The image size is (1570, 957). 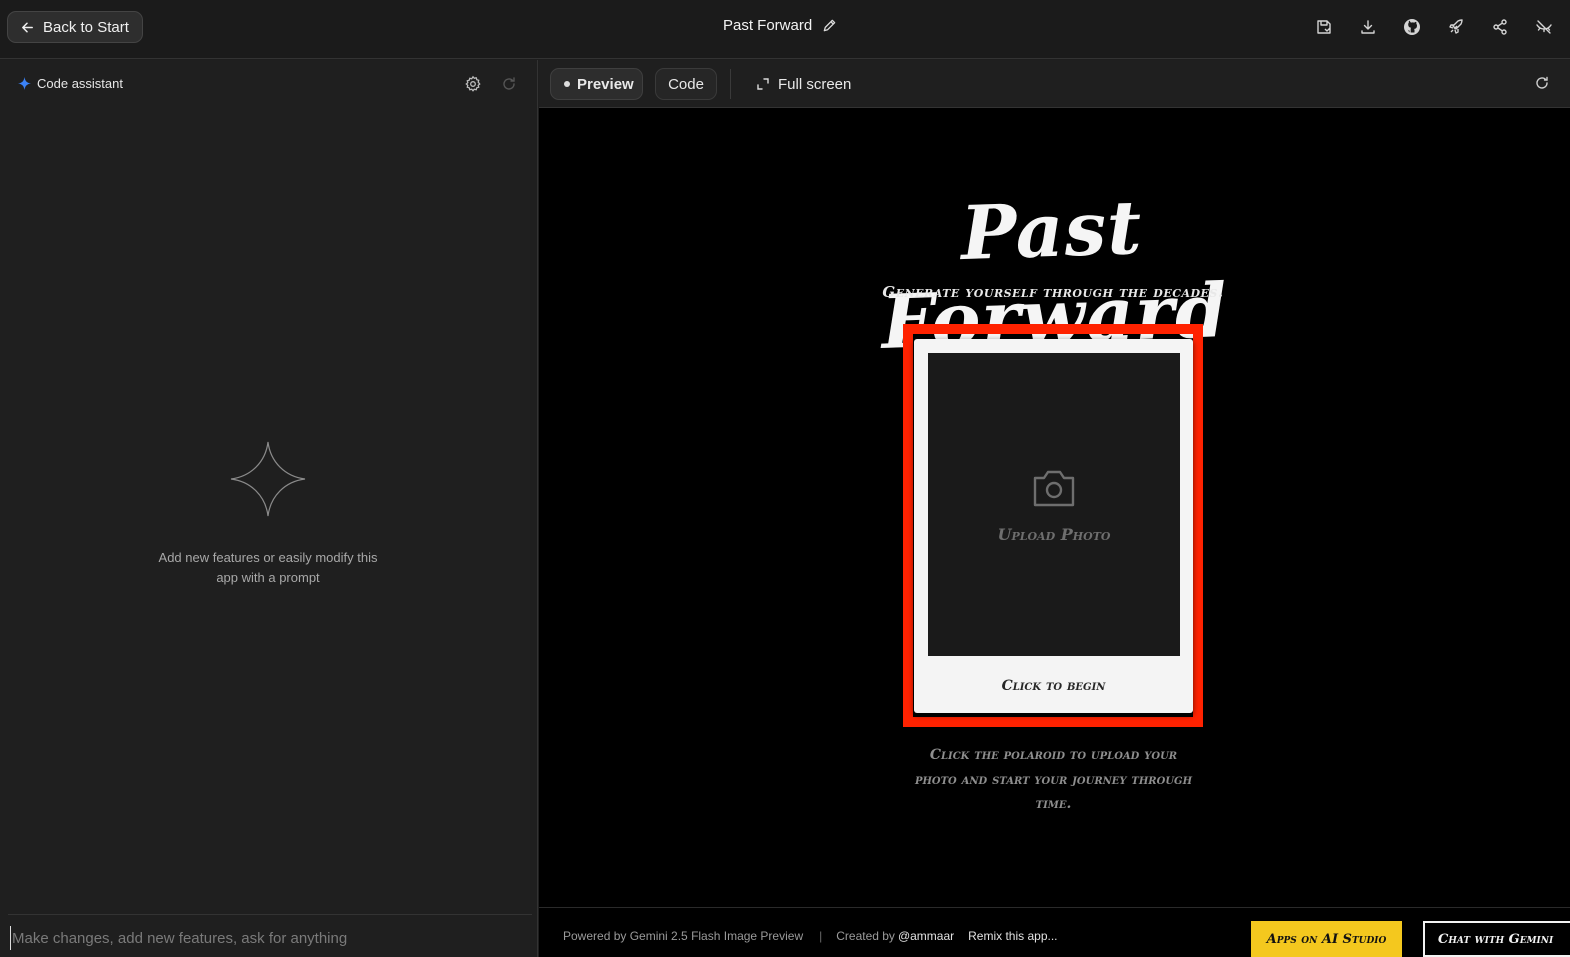 What do you see at coordinates (1496, 939) in the screenshot?
I see `chat-with-gemini-button: Chat with Gemini` at bounding box center [1496, 939].